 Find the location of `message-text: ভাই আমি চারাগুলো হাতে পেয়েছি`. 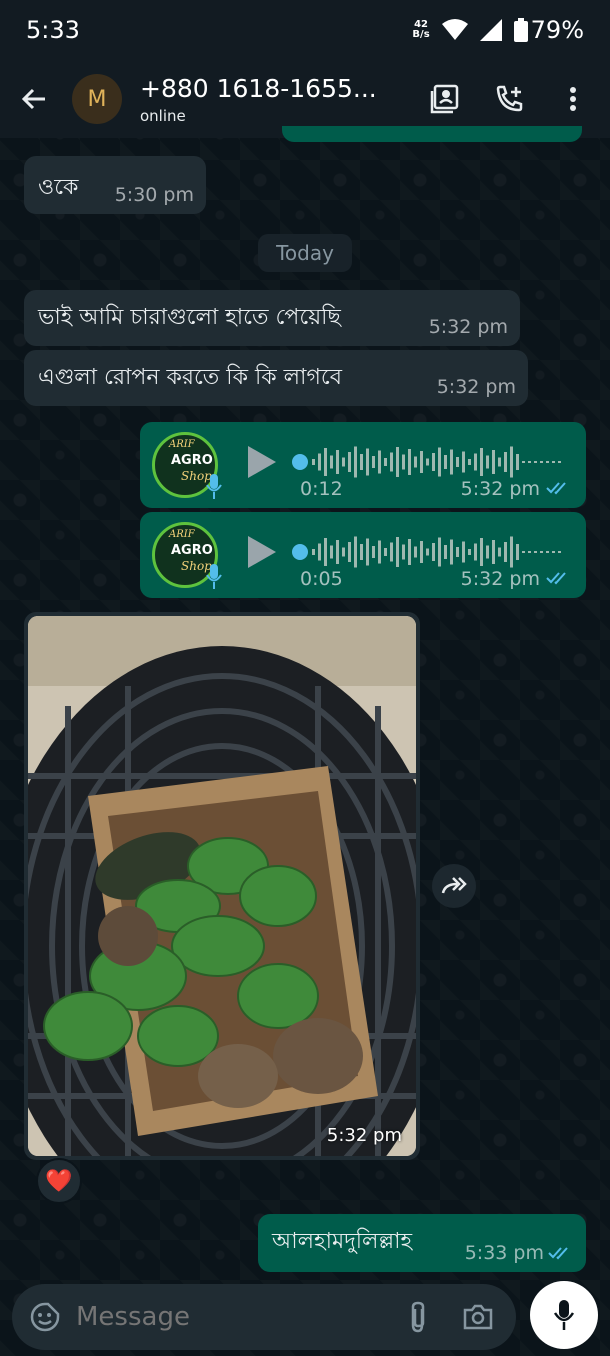

message-text: ভাই আমি চারাগুলো হাতে পেয়েছি is located at coordinates (189, 317).